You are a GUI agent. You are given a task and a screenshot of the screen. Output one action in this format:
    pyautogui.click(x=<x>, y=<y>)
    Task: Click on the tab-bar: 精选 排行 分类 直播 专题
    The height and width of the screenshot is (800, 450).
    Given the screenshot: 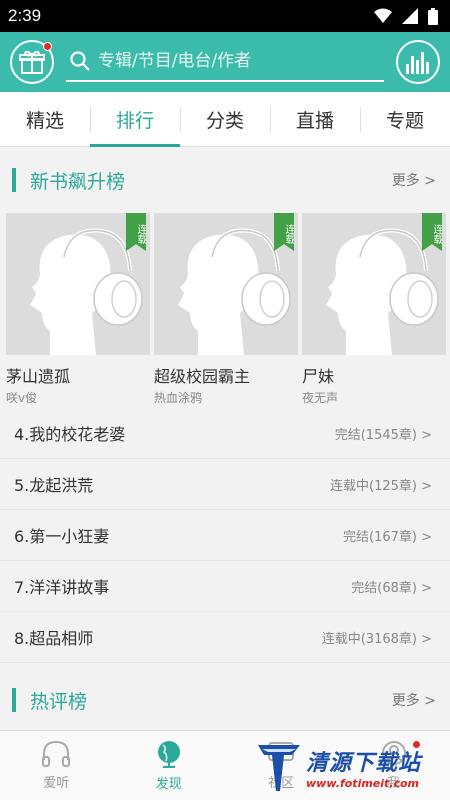 What is the action you would take?
    pyautogui.click(x=225, y=119)
    